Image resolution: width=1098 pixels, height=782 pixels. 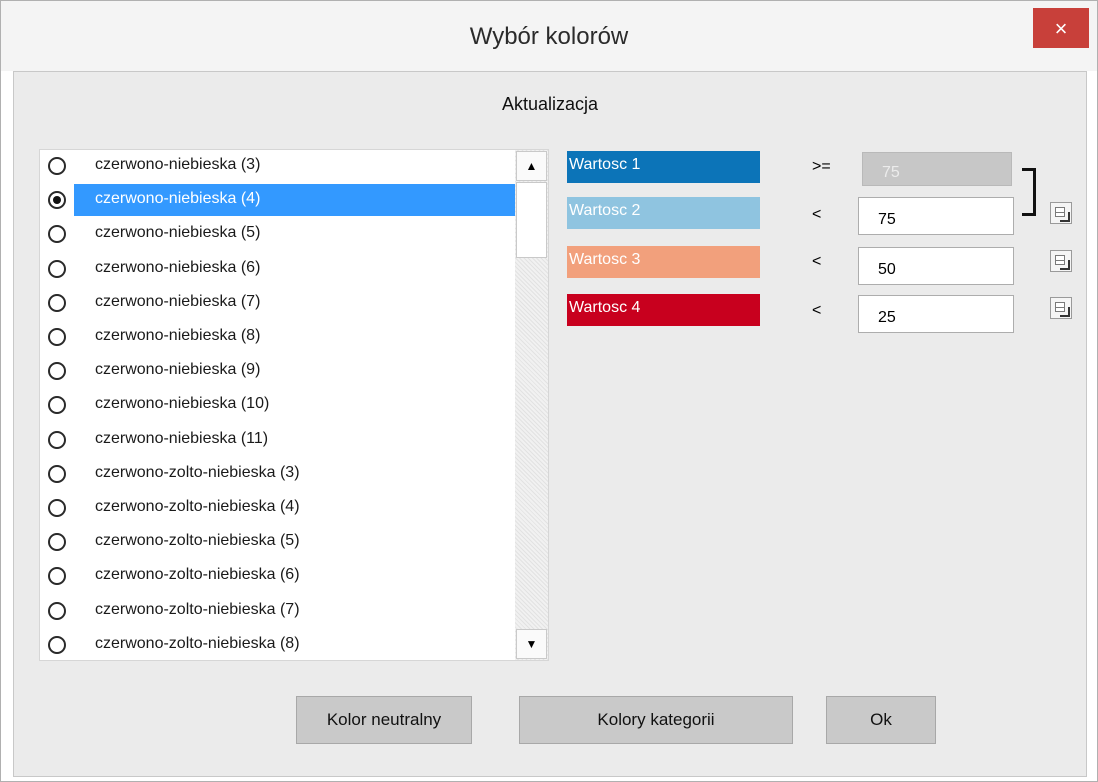 What do you see at coordinates (531, 166) in the screenshot?
I see `scroll-up-button: ▲` at bounding box center [531, 166].